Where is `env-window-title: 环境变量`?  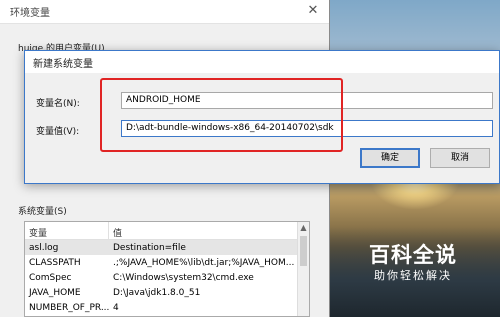 env-window-title: 环境变量 is located at coordinates (30, 13).